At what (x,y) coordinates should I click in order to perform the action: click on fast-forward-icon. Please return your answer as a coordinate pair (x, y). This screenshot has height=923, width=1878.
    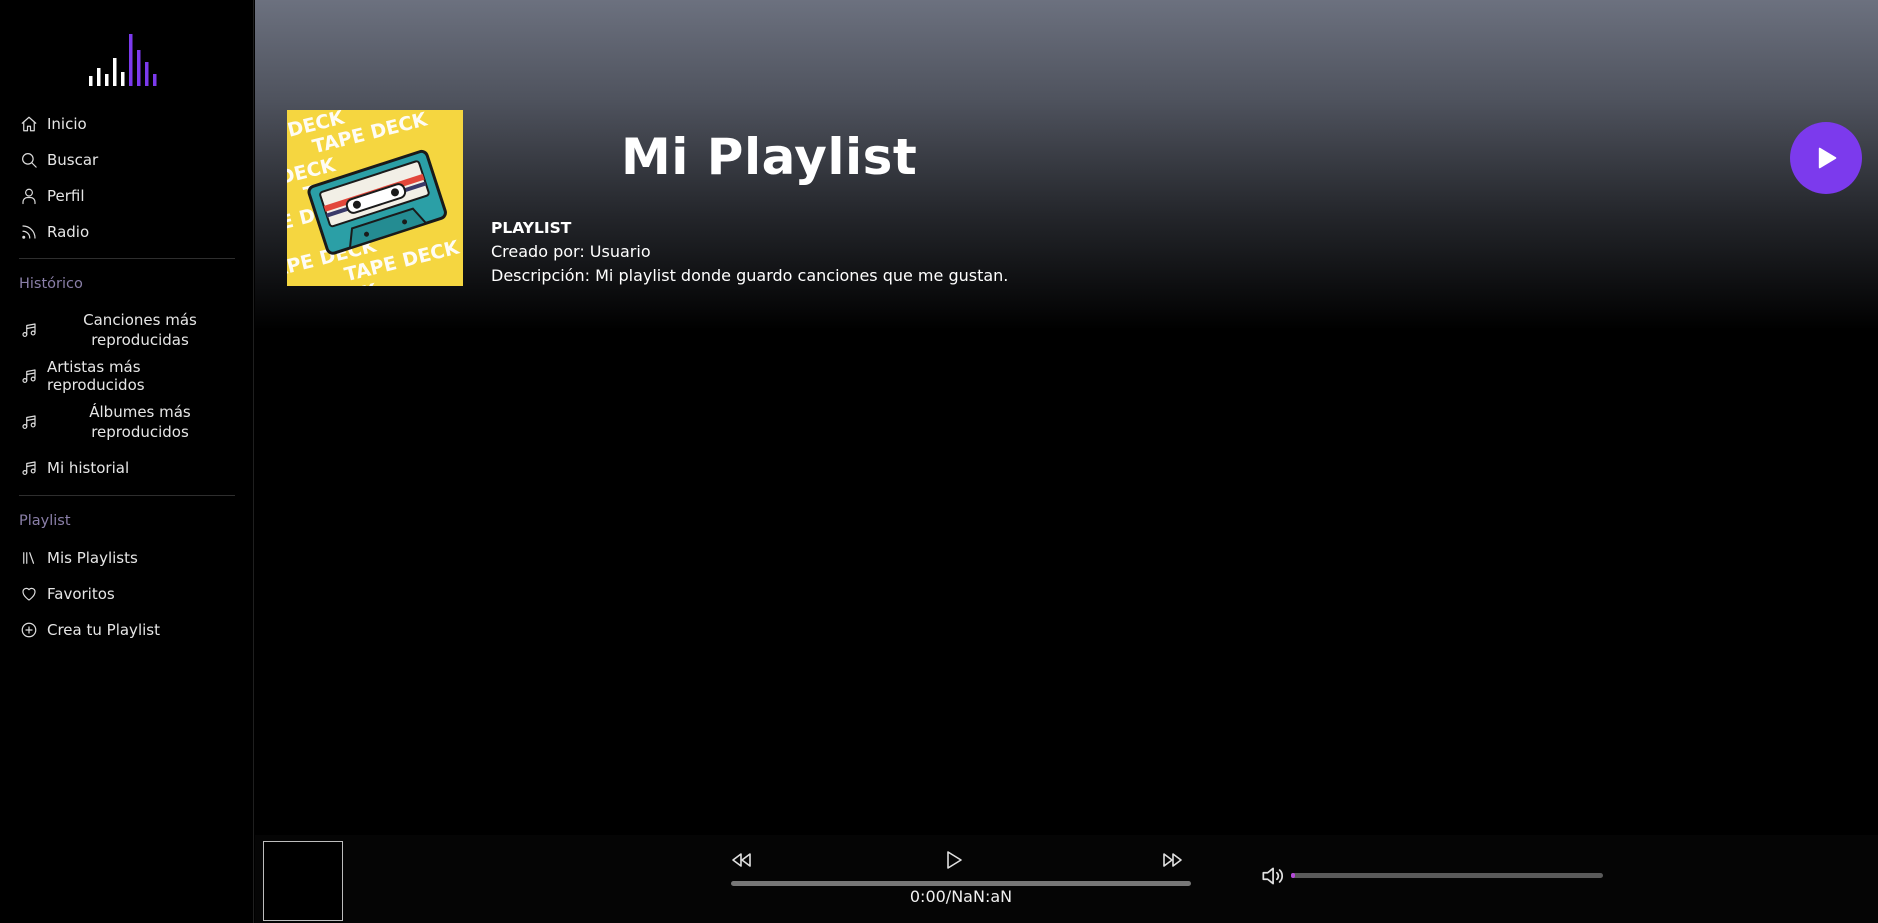
    Looking at the image, I should click on (1172, 860).